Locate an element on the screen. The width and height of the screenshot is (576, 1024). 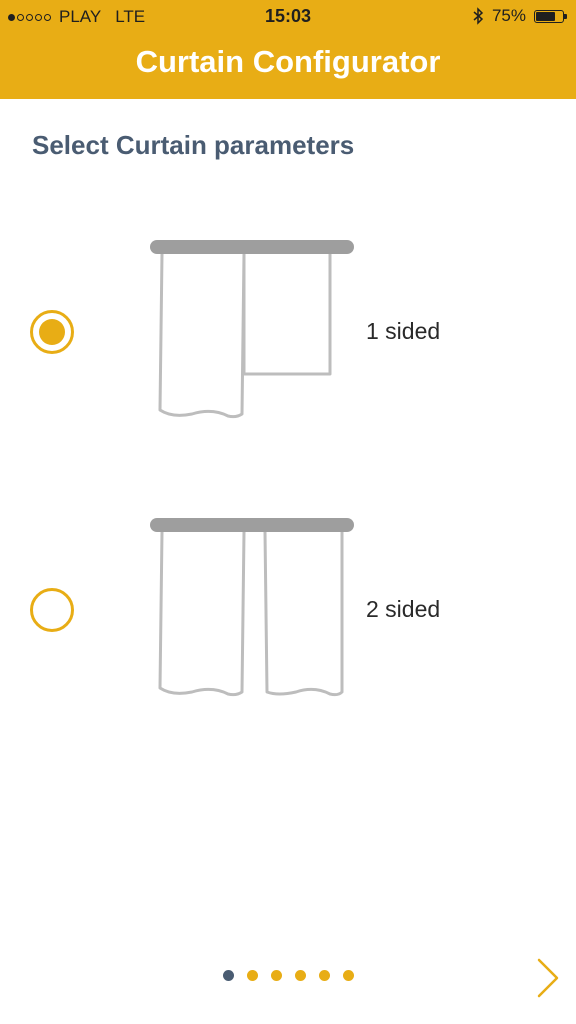
app-header: PLAY LTE 15:03 75% Curtain Configurator is located at coordinates (288, 49).